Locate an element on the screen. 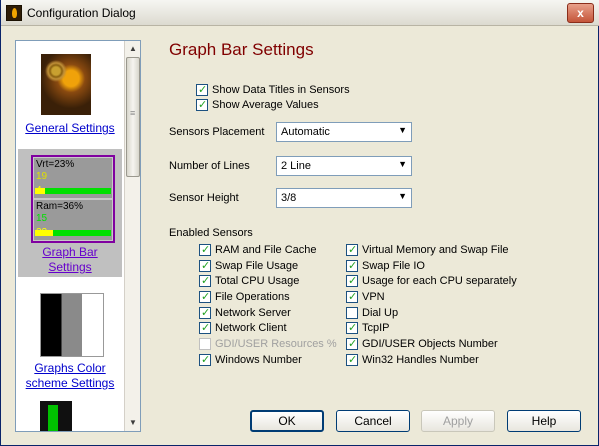 This screenshot has height=446, width=599. sensor-usage-each-cpu: Usage for each CPU separately is located at coordinates (431, 280).